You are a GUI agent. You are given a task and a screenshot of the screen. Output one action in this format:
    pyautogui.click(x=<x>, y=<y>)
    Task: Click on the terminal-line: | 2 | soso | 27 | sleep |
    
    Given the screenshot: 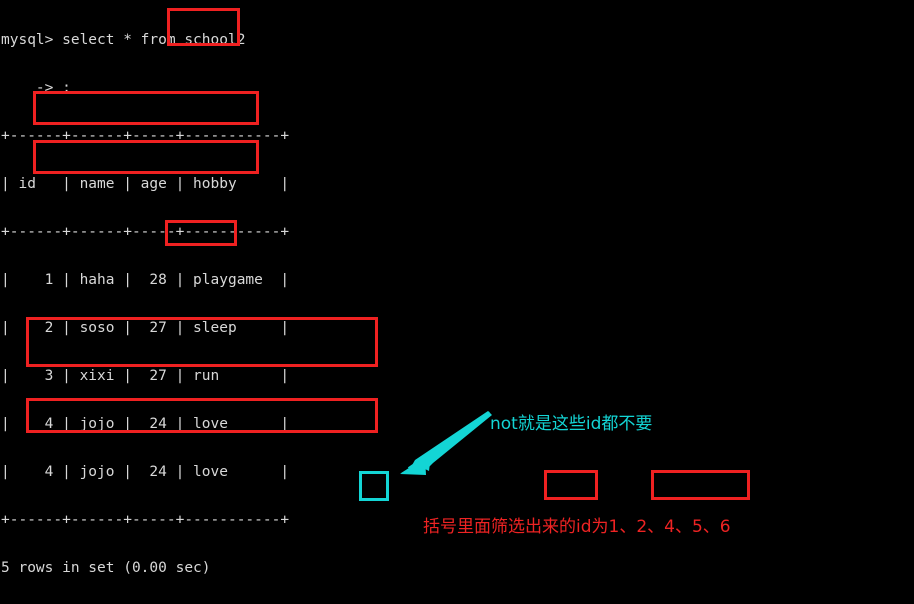 What is the action you would take?
    pyautogui.click(x=145, y=328)
    